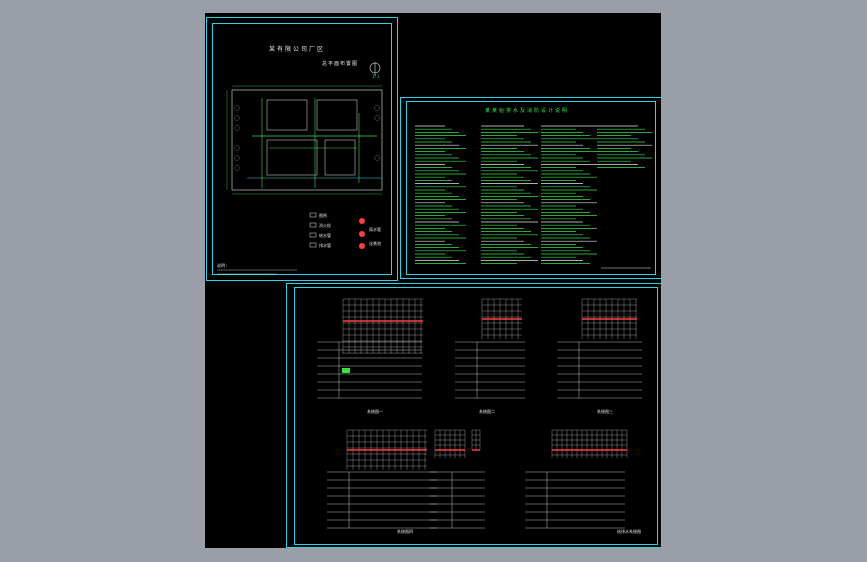  I want to click on note-label: 说明:, so click(222, 265).